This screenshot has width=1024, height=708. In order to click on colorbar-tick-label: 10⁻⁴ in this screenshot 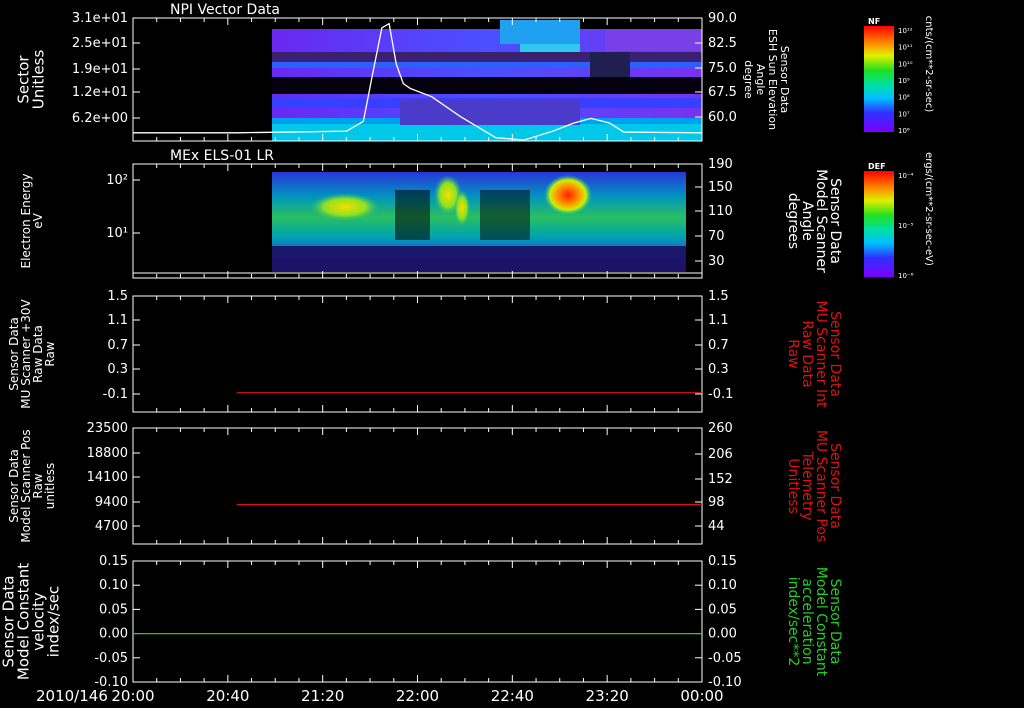, I will do `click(906, 176)`.